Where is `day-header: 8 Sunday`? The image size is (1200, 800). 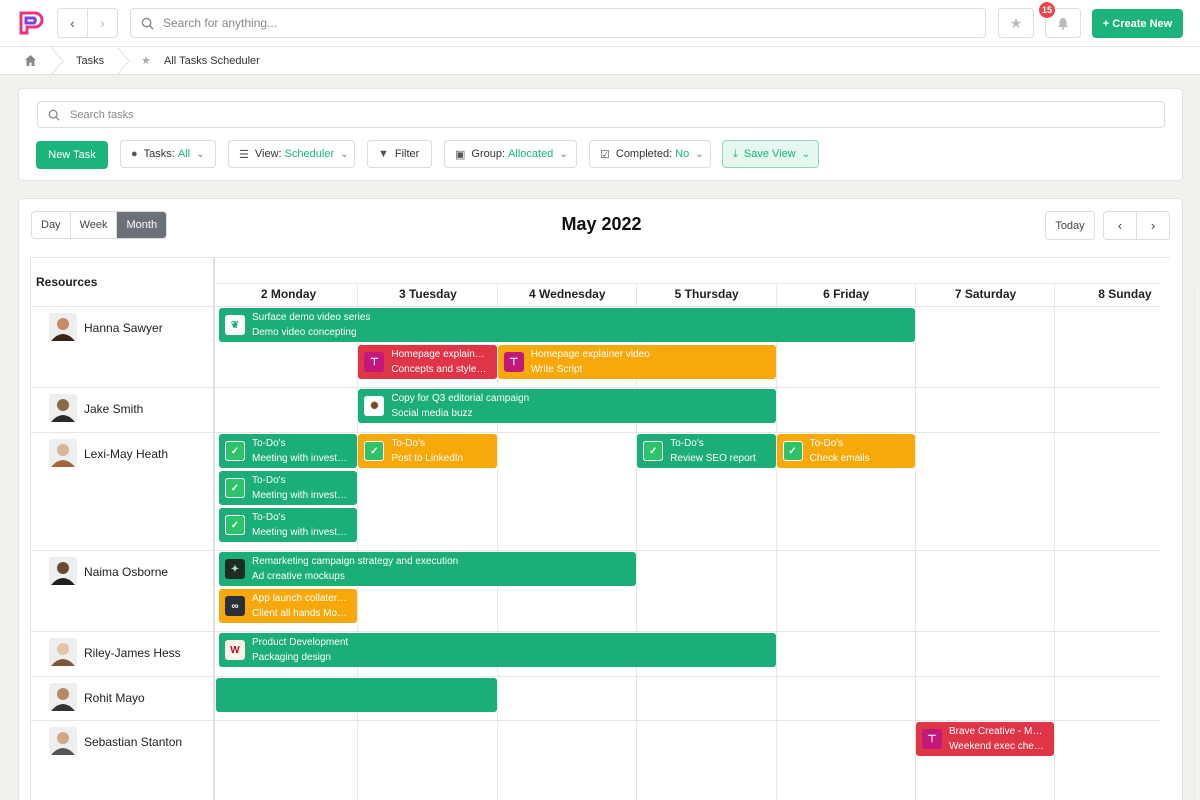
day-header: 8 Sunday is located at coordinates (1125, 294).